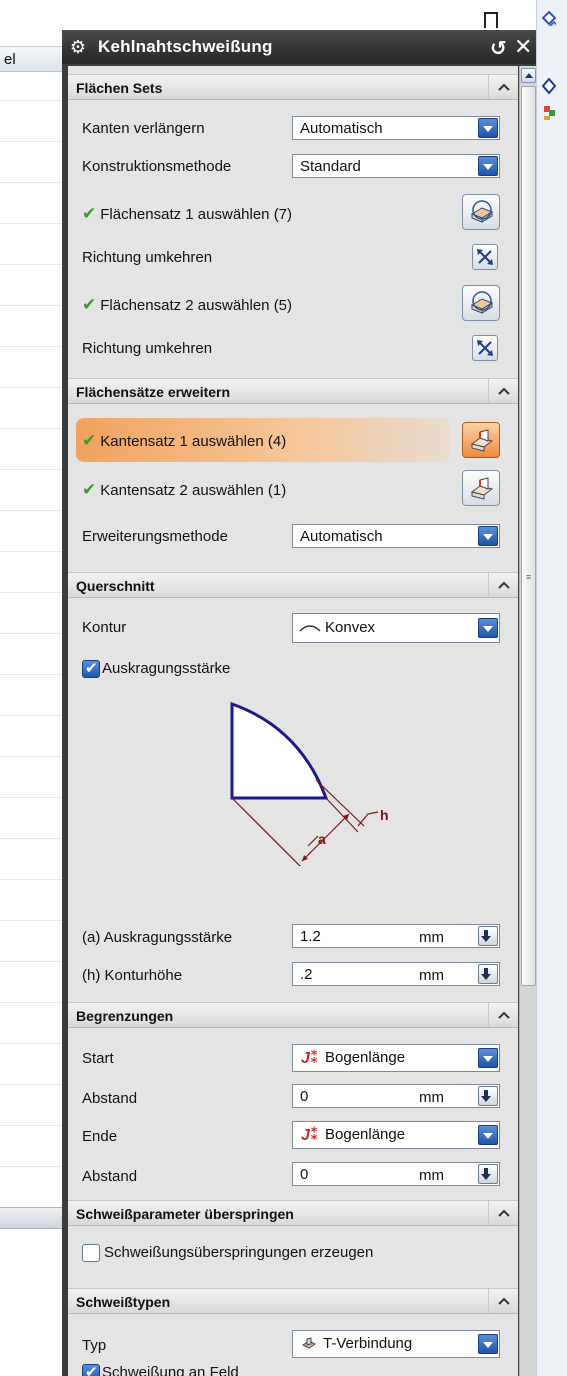 The image size is (567, 1376). Describe the element at coordinates (91, 1369) in the screenshot. I see `schweissung-an-feld-checkbox` at that location.